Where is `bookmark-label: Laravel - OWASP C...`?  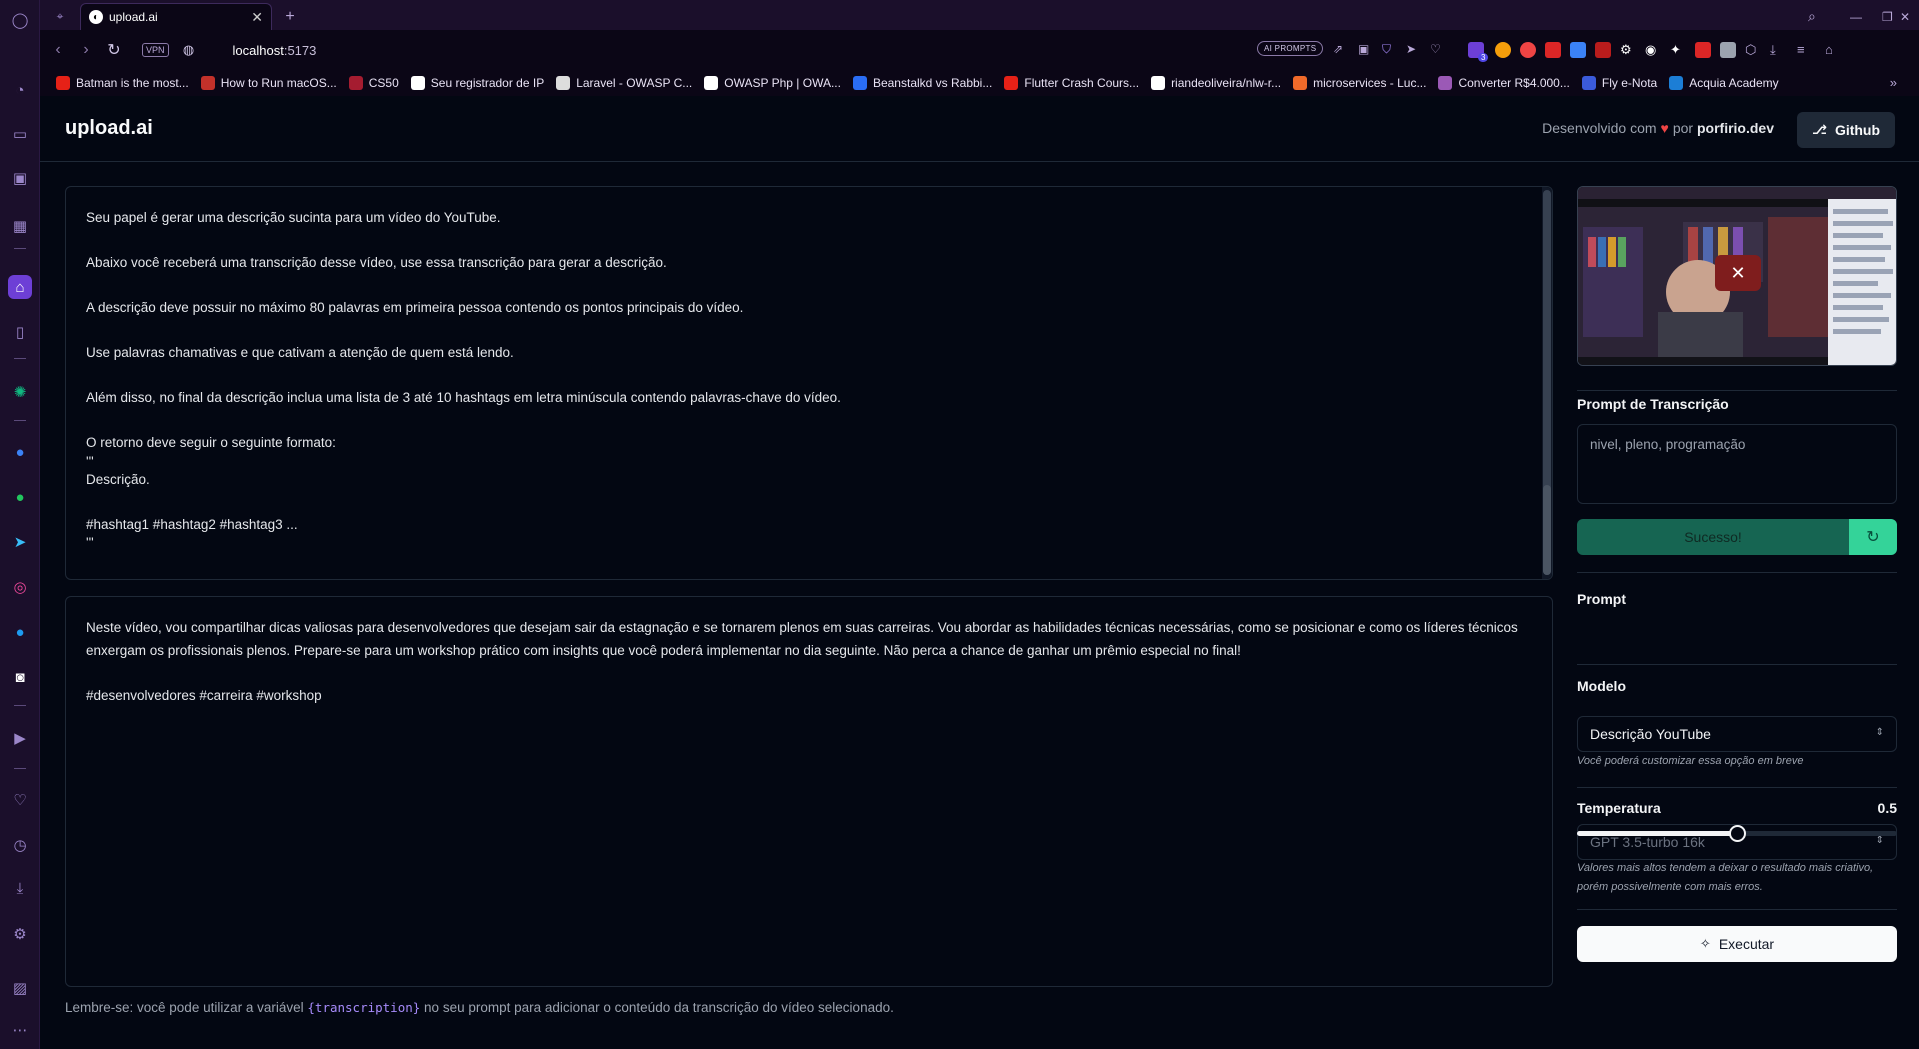
bookmark-label: Laravel - OWASP C... is located at coordinates (634, 83).